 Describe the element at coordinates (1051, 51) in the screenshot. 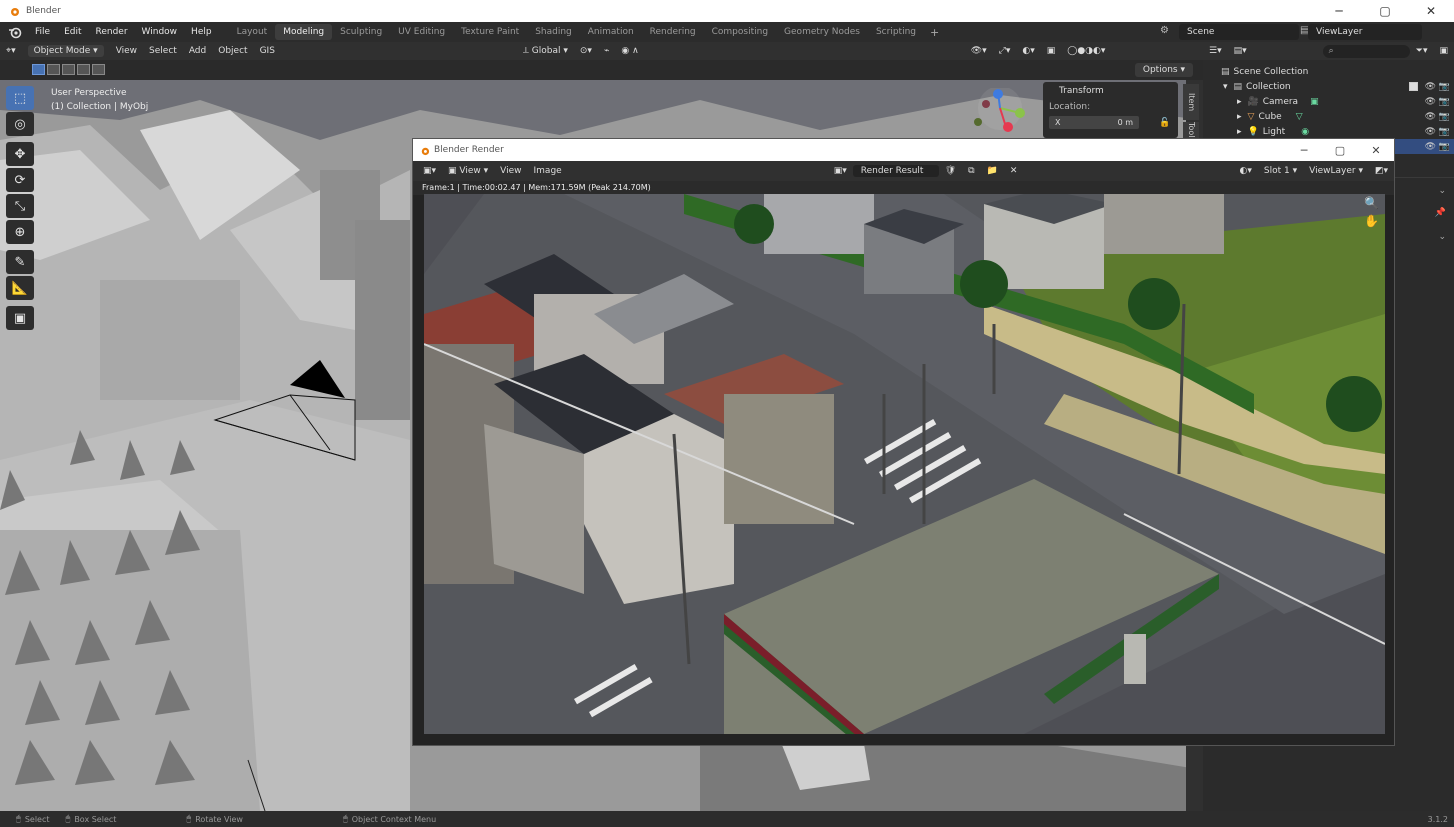

I see `xray-icon: ▣` at that location.